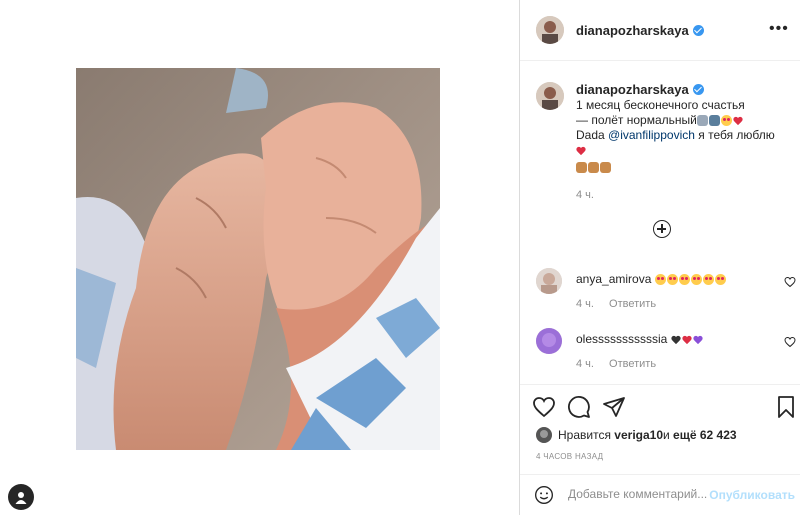 Image resolution: width=800 pixels, height=516 pixels. What do you see at coordinates (681, 195) in the screenshot?
I see `caption-timestamp: 4 ч.` at bounding box center [681, 195].